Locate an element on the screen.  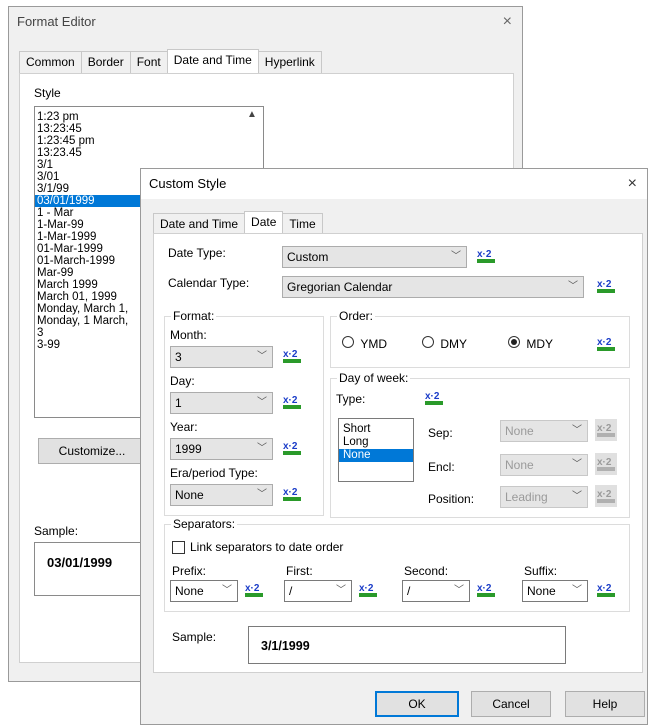
order-label: Order: is located at coordinates (356, 316).